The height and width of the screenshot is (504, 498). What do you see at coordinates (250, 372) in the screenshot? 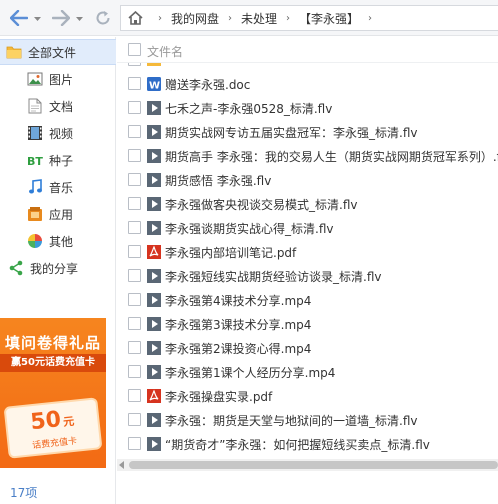
I see `file-name: 李永强第1课个人经历分享.mp4` at bounding box center [250, 372].